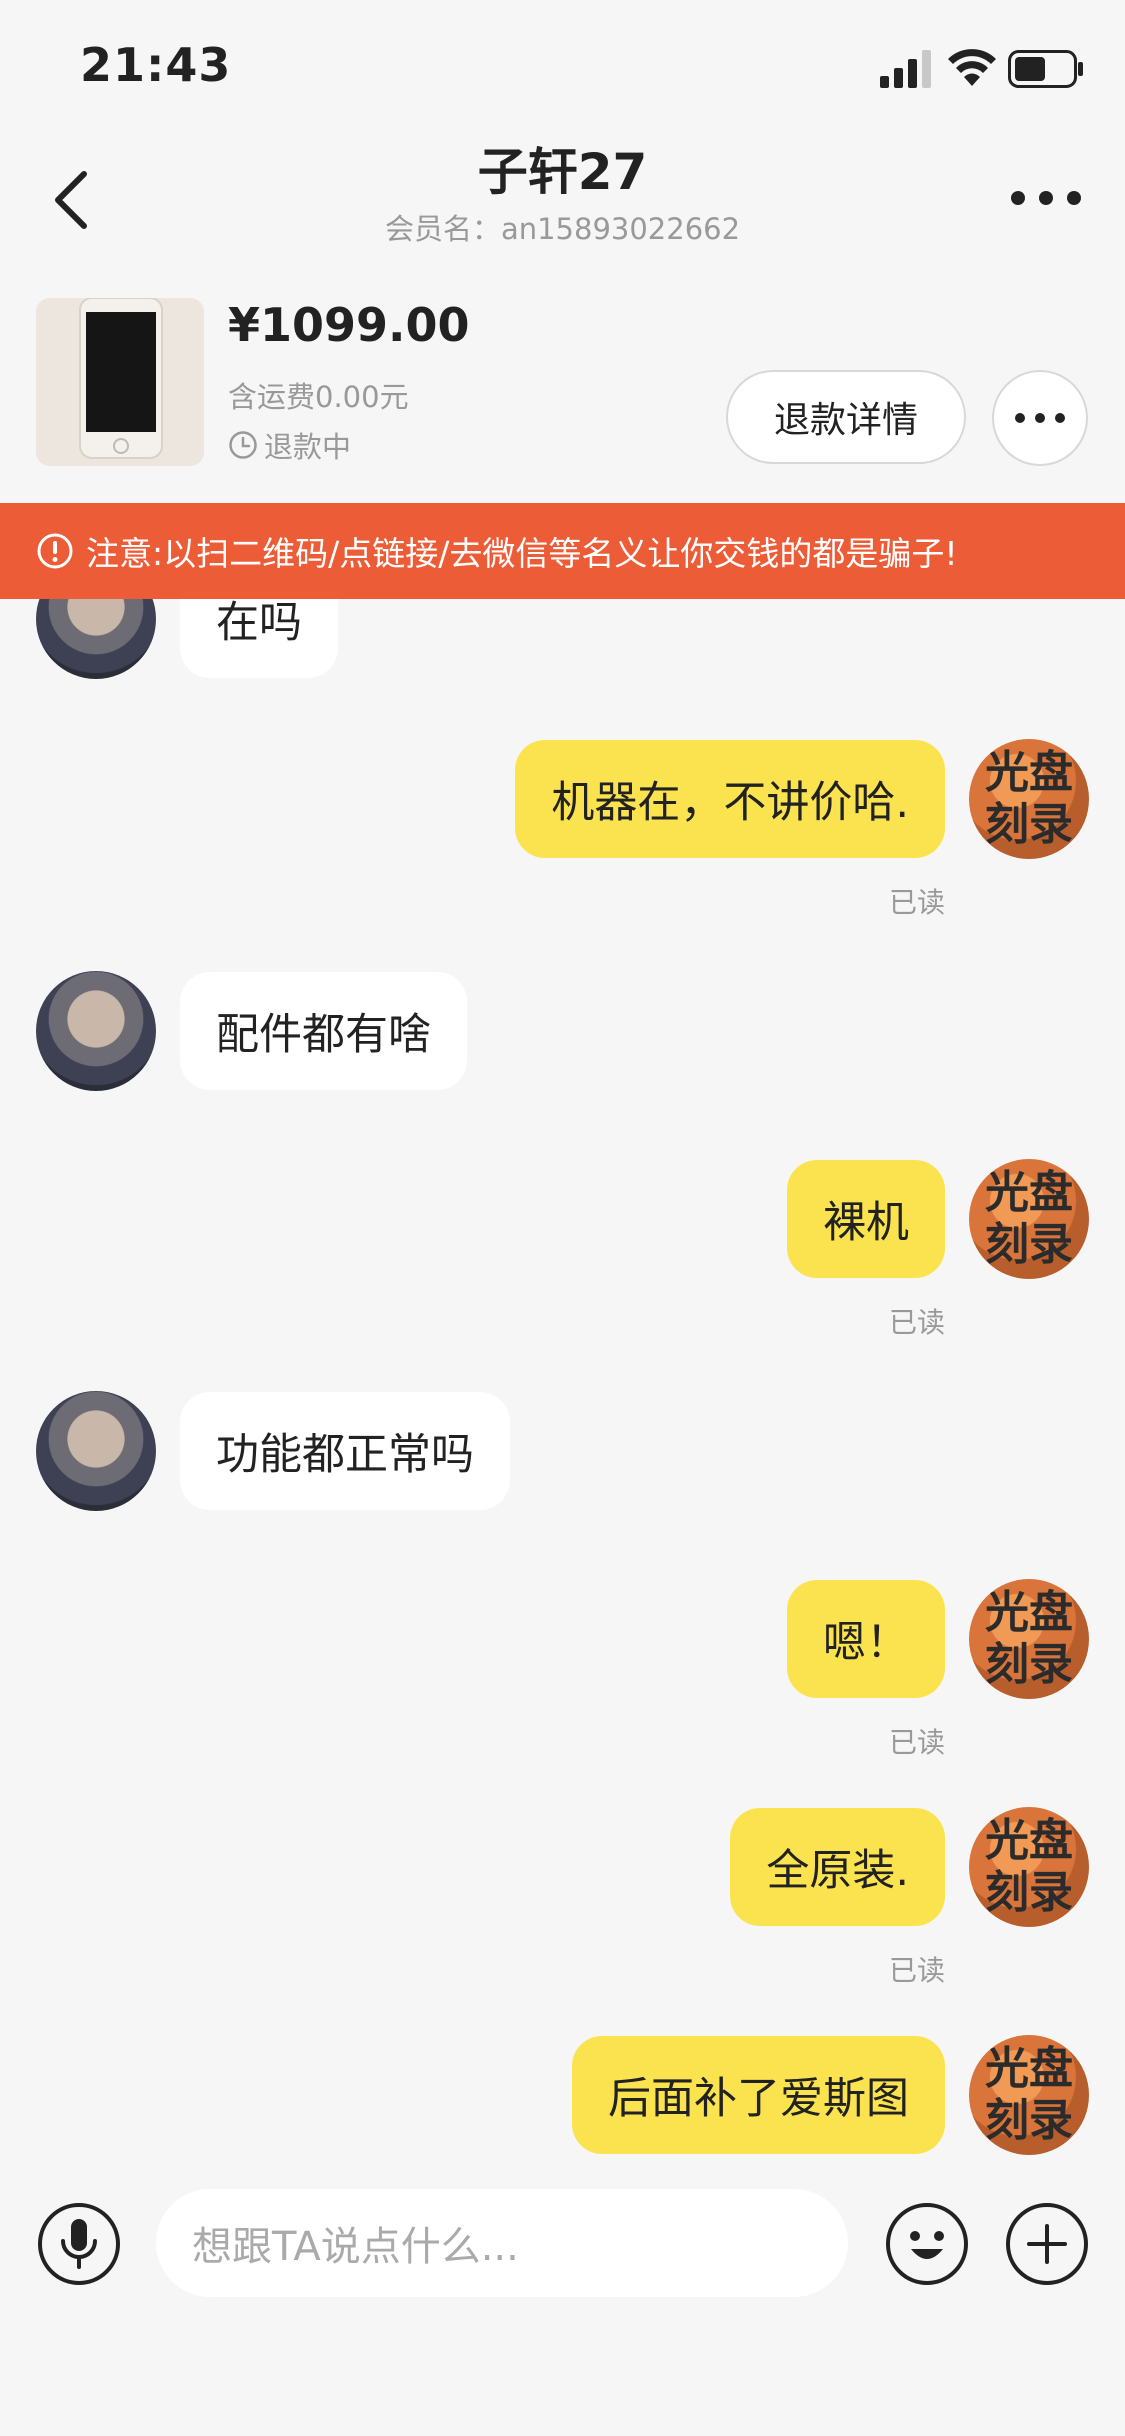  What do you see at coordinates (79, 2244) in the screenshot?
I see `microphone-icon` at bounding box center [79, 2244].